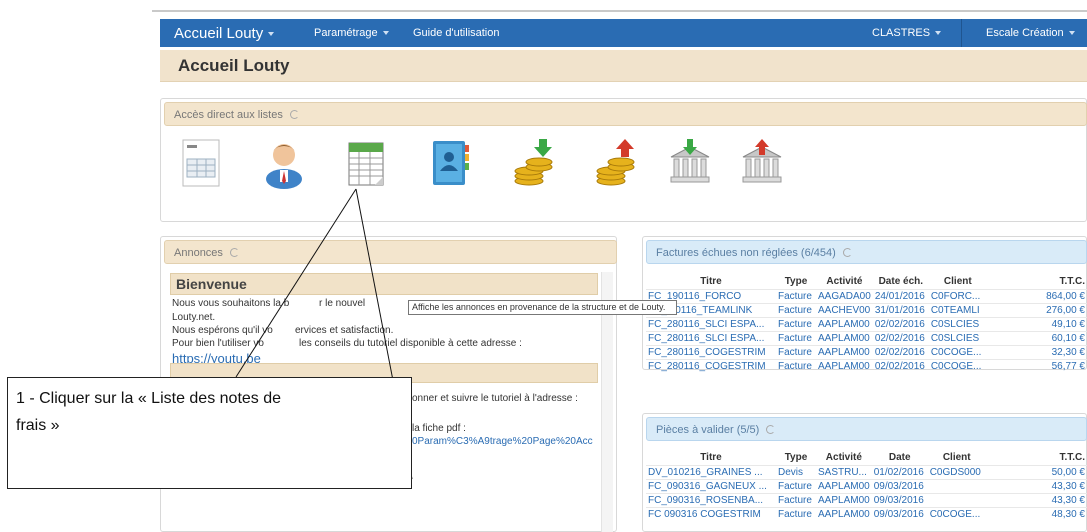 This screenshot has height=532, width=1087. What do you see at coordinates (149, 398) in the screenshot?
I see `callout-line: 1 - Cliquer sur la « Liste des notes de` at bounding box center [149, 398].